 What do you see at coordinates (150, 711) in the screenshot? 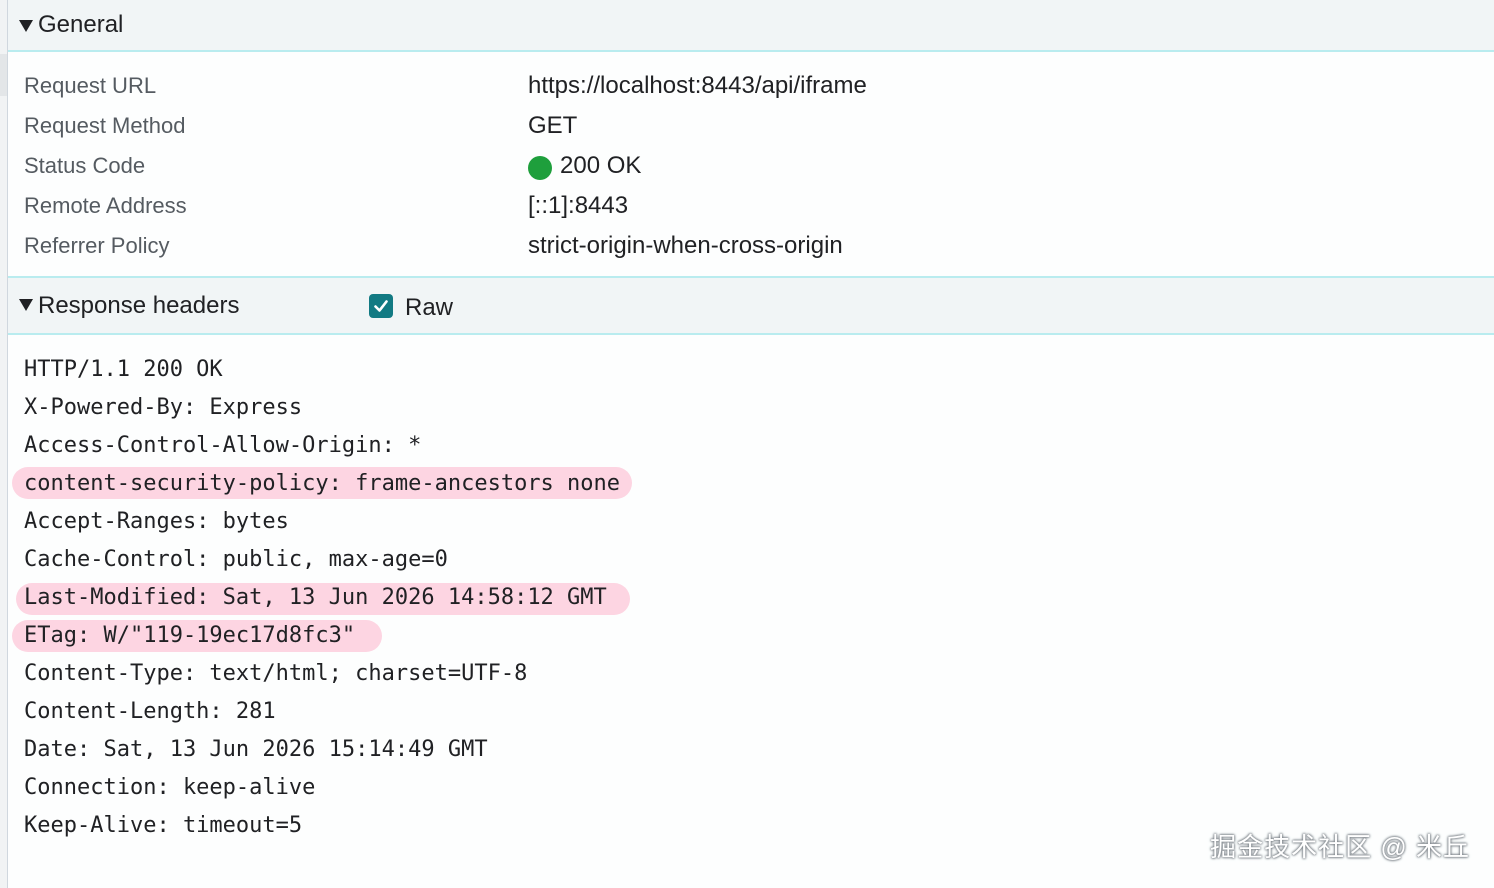
I see `raw-header-line: Content-Length: 281` at bounding box center [150, 711].